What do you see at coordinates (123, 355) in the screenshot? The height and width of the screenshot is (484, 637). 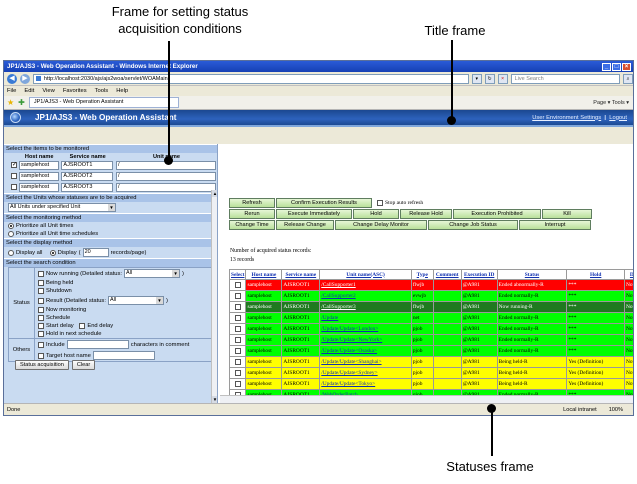 I see `target-host-input` at bounding box center [123, 355].